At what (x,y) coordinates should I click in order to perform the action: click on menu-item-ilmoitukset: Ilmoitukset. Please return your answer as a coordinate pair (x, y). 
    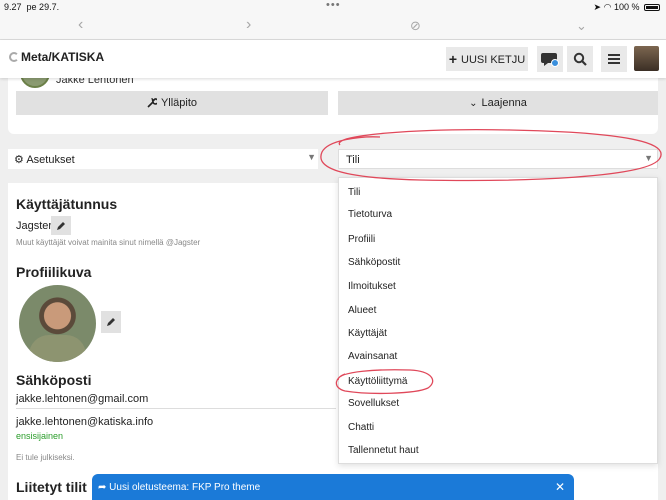
    Looking at the image, I should click on (372, 286).